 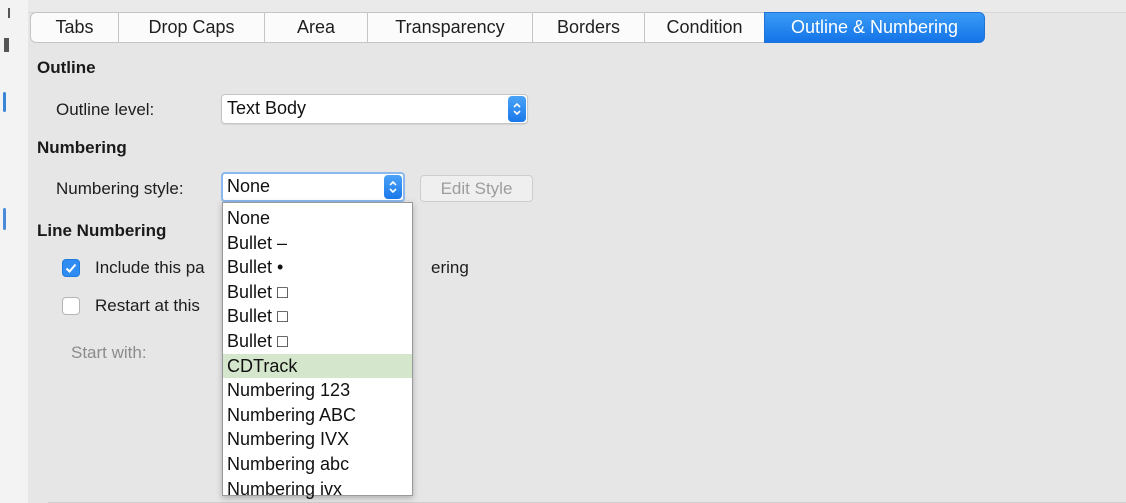 I want to click on include-line-numbering-checkbox, so click(x=71, y=268).